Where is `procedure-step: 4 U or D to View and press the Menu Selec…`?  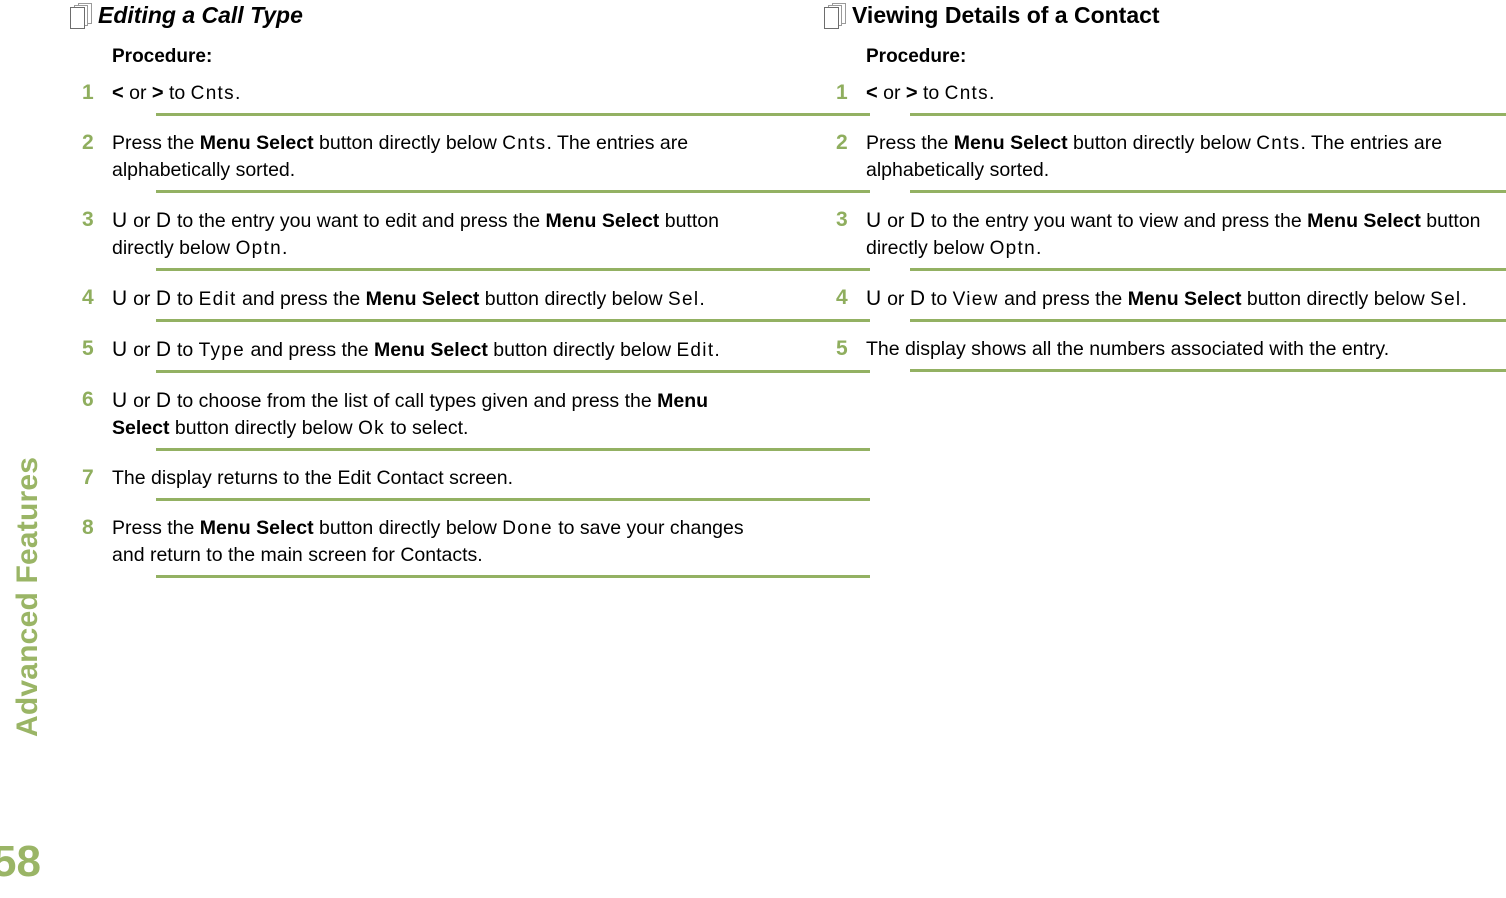 procedure-step: 4 U or D to View and press the Menu Selec… is located at coordinates (1164, 302).